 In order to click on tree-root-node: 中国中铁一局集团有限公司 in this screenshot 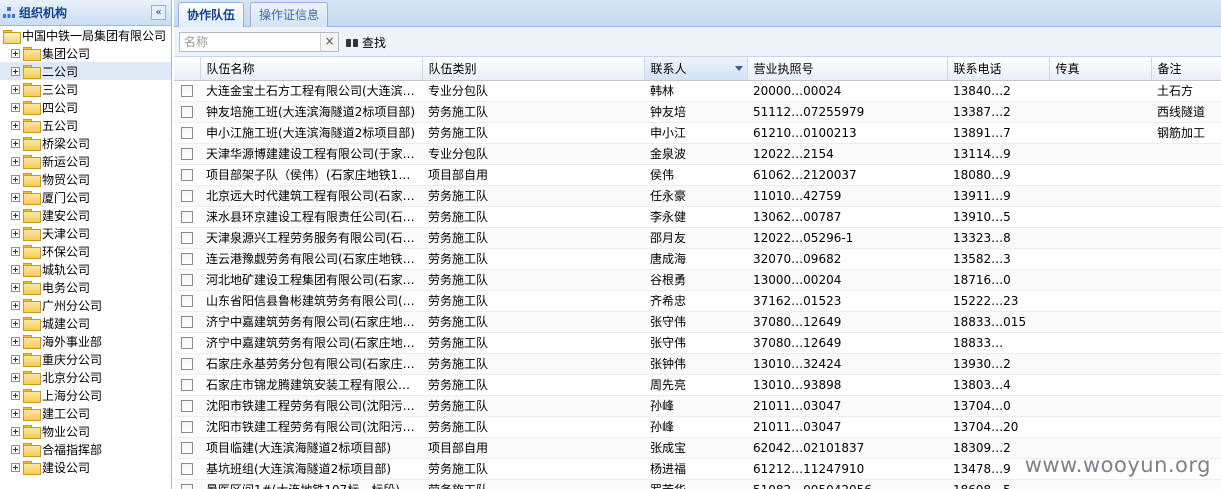, I will do `click(85, 35)`.